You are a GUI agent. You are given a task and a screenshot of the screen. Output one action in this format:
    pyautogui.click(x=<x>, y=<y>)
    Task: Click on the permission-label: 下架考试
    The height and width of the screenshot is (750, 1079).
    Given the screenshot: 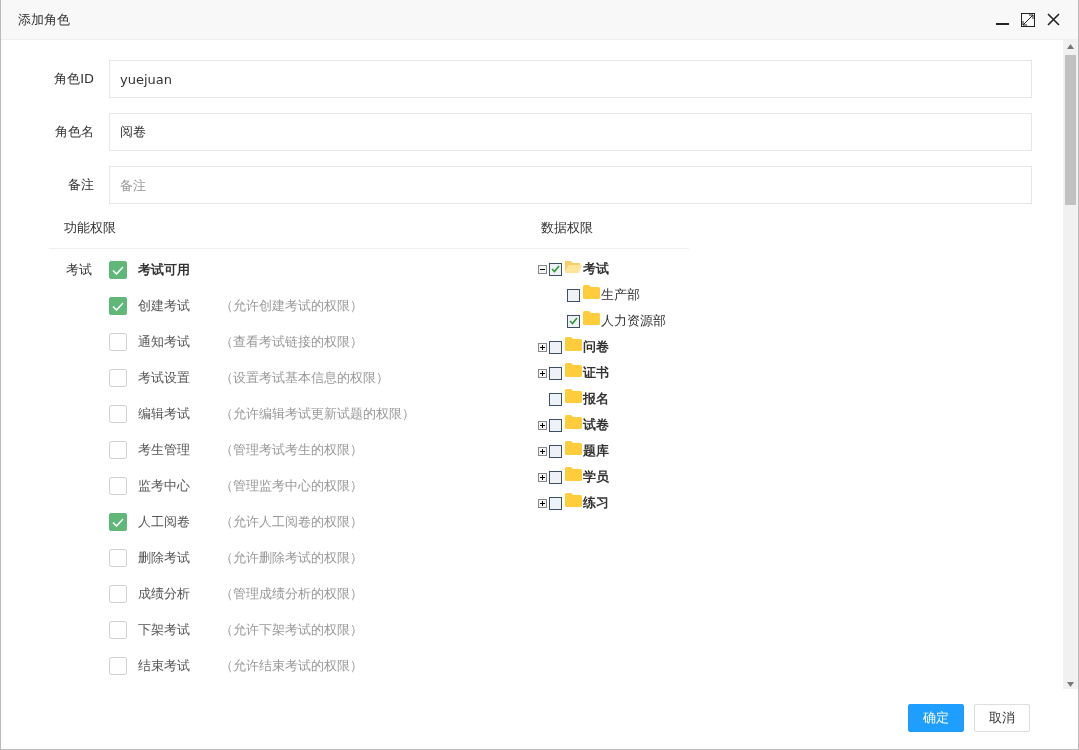 What is the action you would take?
    pyautogui.click(x=164, y=630)
    